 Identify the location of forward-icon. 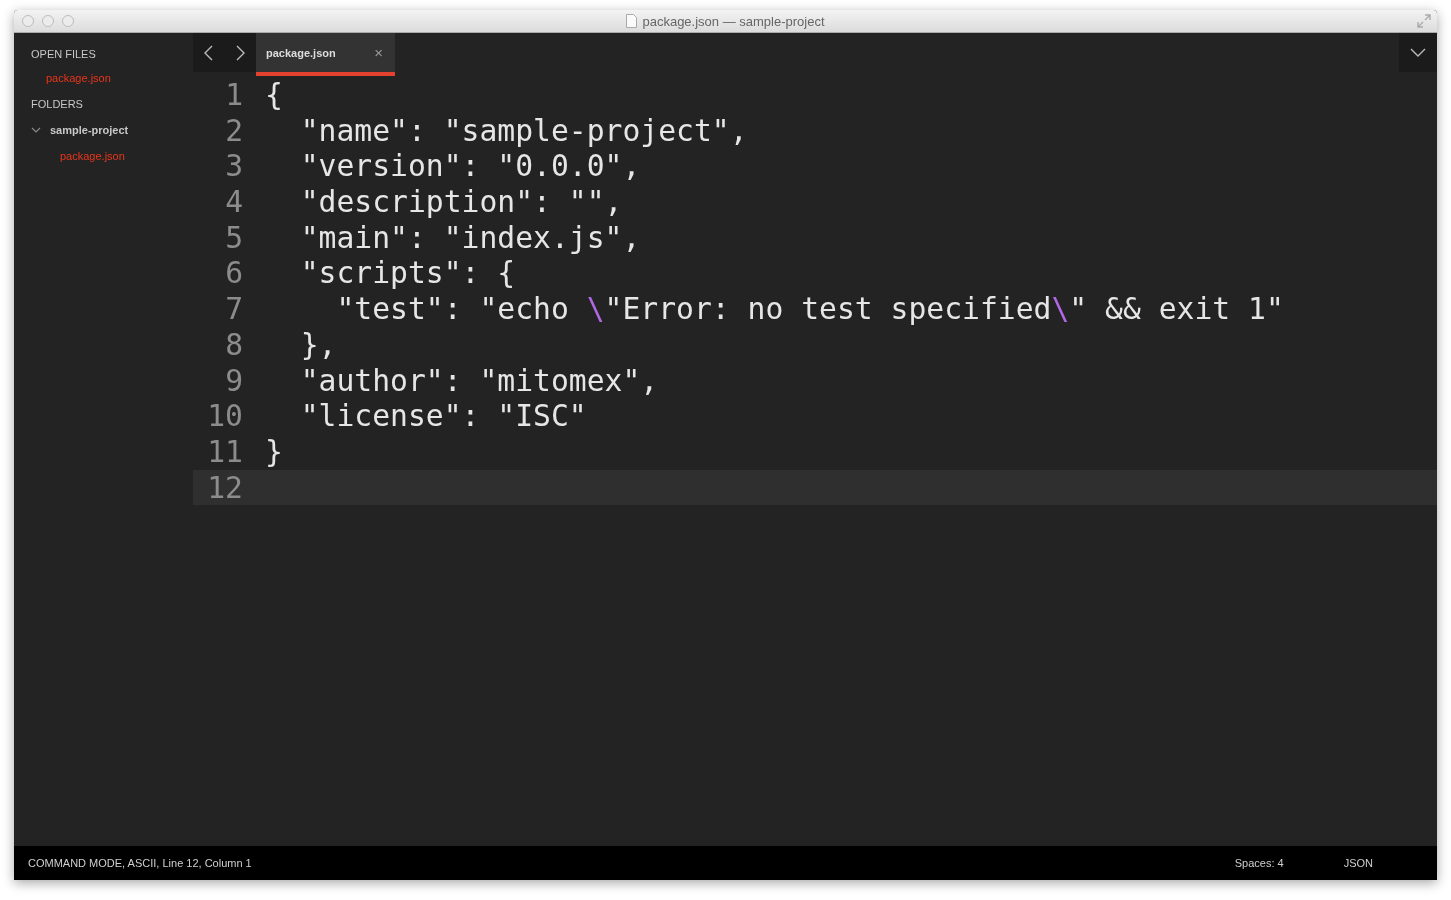
(240, 52).